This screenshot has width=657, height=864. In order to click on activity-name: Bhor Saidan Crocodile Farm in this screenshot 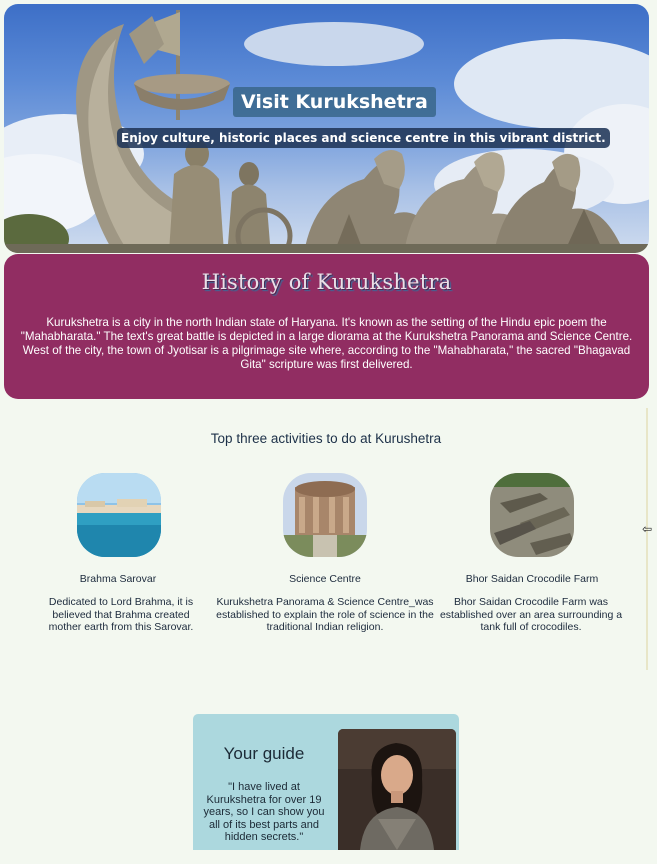, I will do `click(532, 579)`.